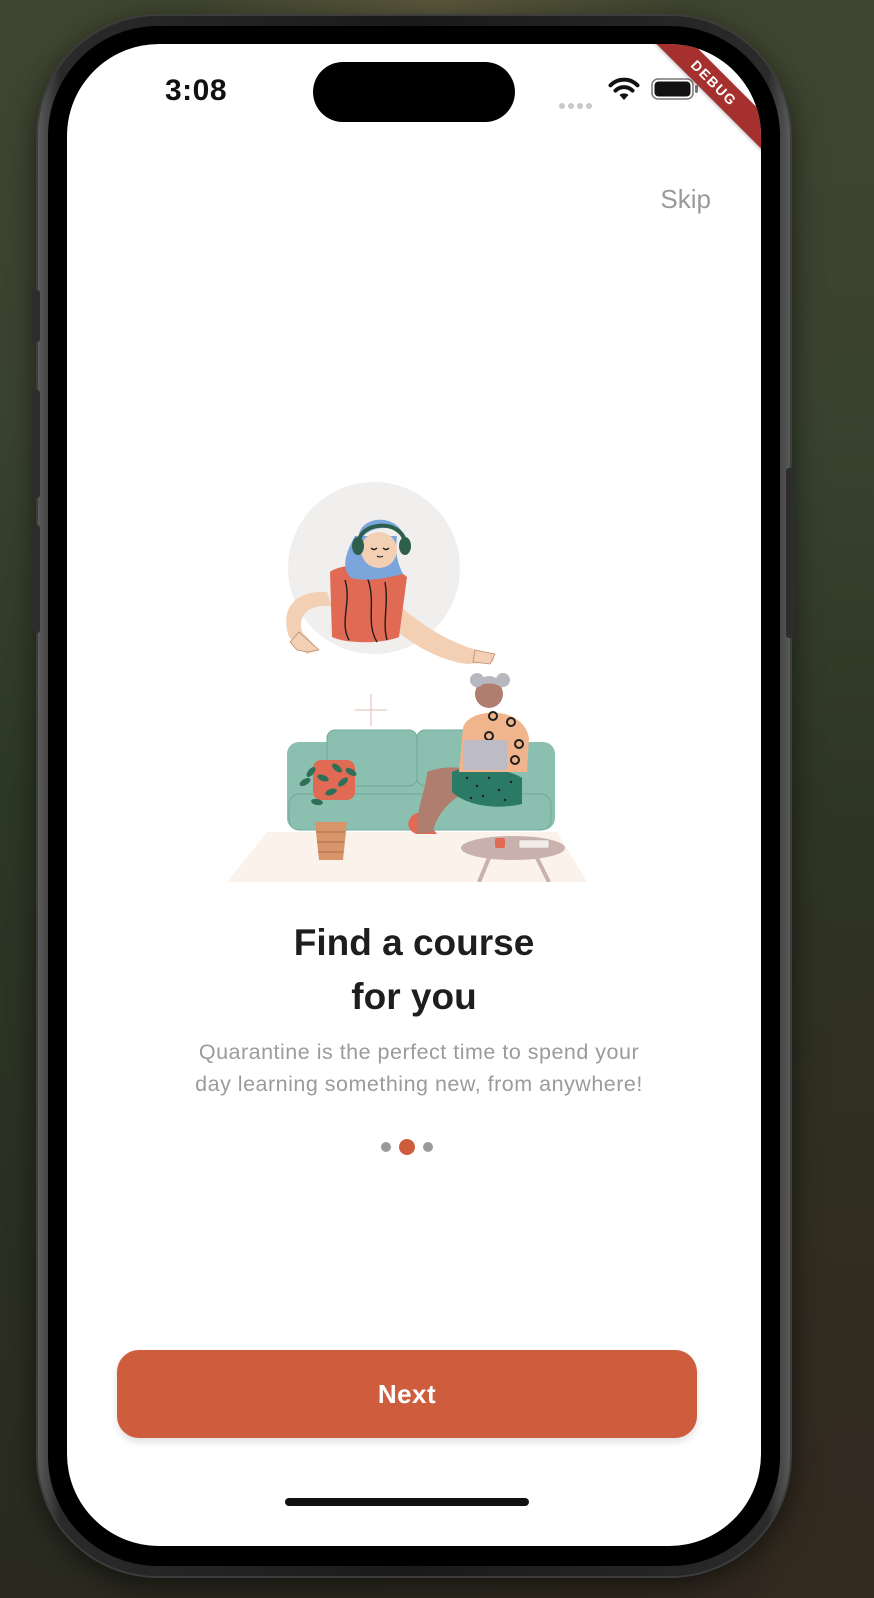  Describe the element at coordinates (407, 1394) in the screenshot. I see `next-button: Next` at that location.